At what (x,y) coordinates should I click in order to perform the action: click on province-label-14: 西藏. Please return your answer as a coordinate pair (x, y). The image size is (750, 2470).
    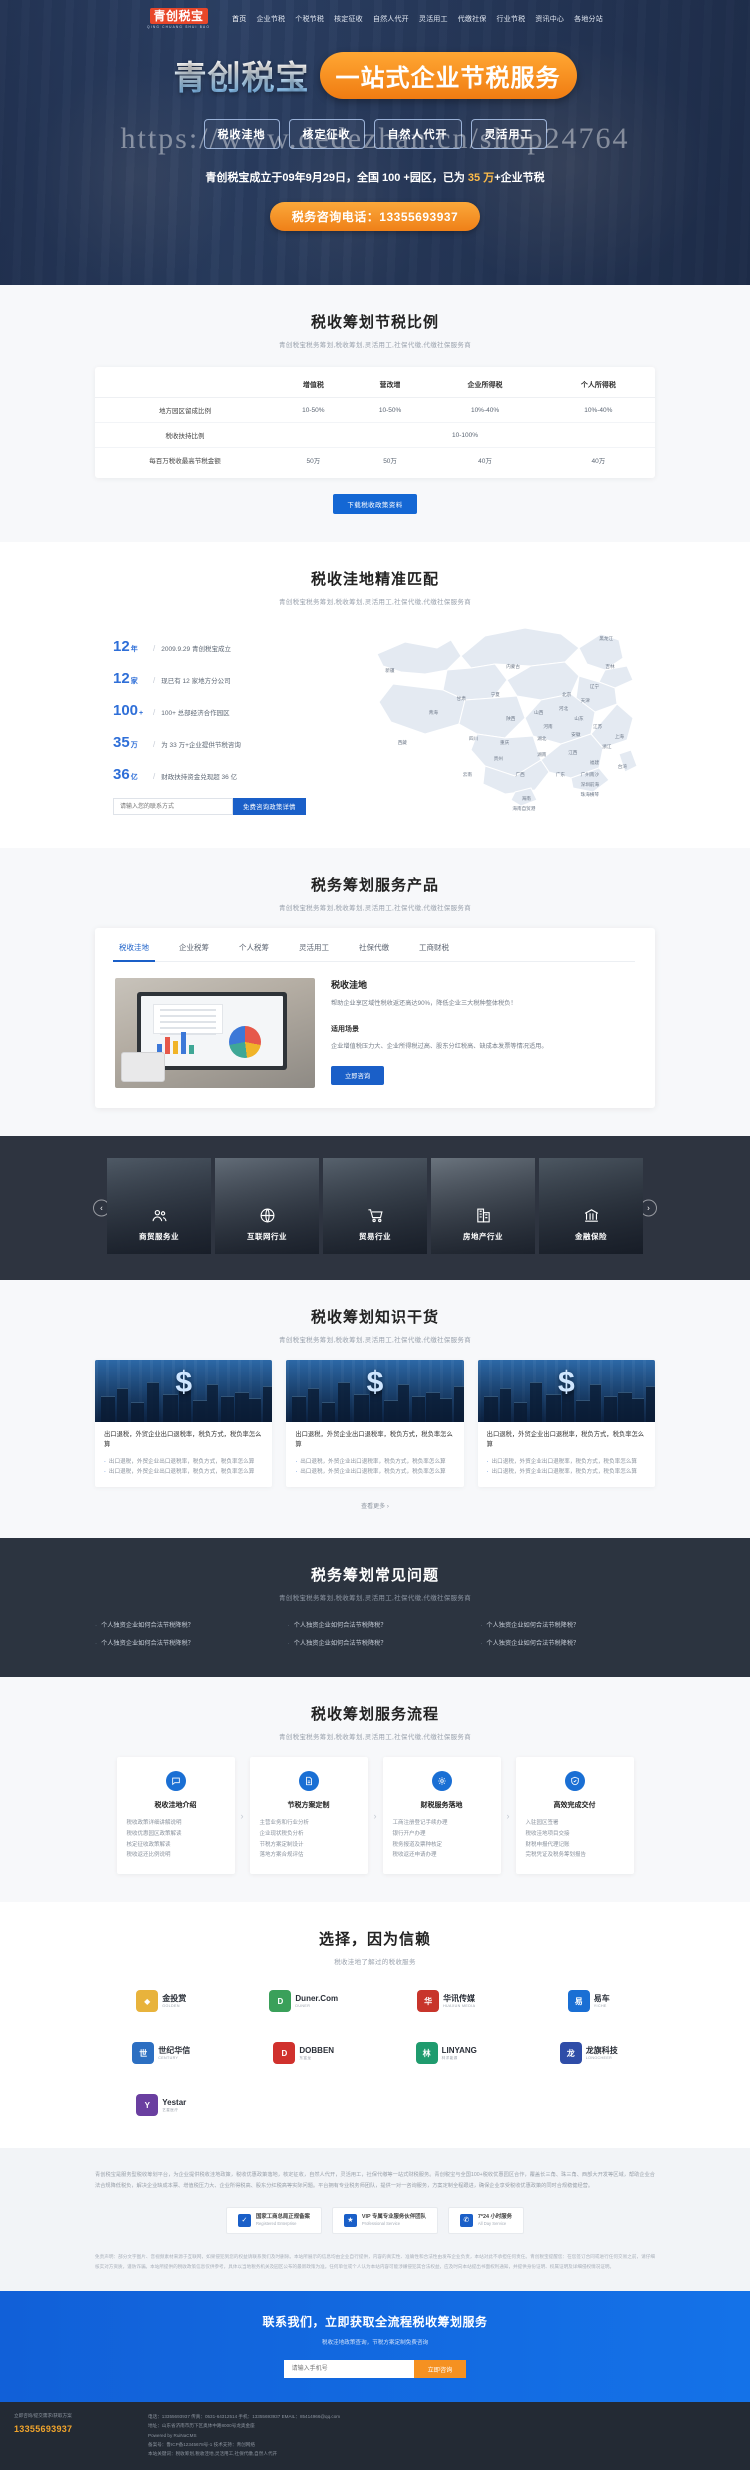
    Looking at the image, I should click on (402, 742).